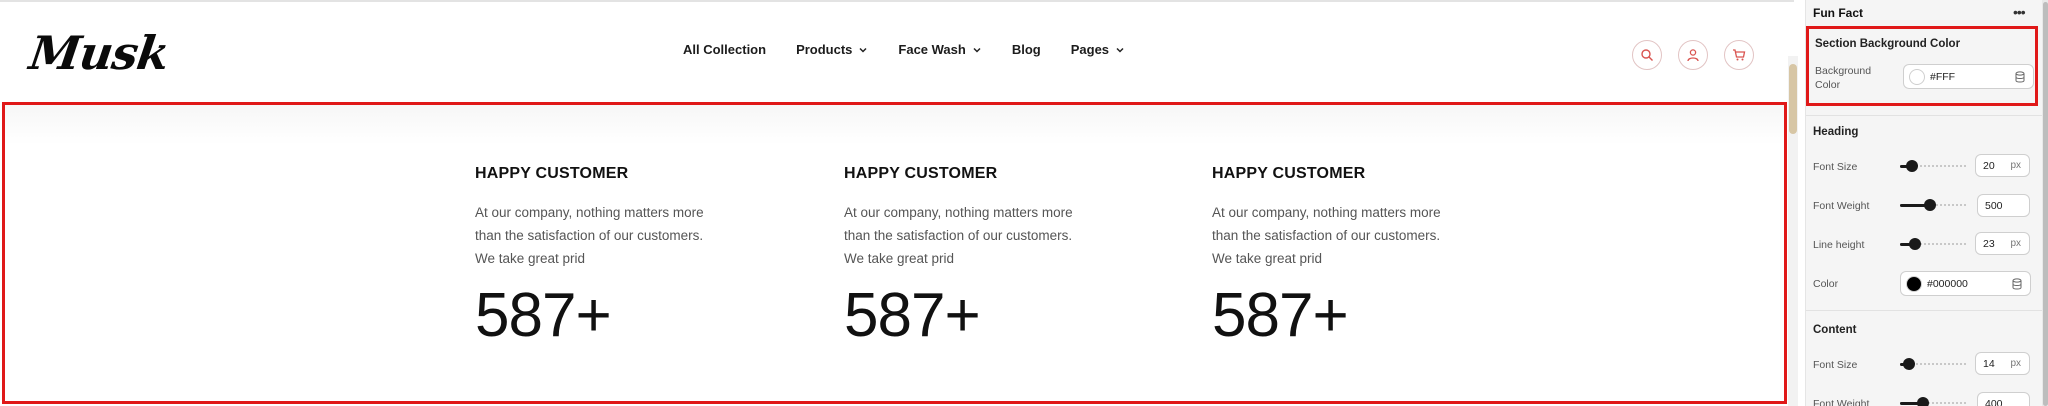 The height and width of the screenshot is (406, 2048). I want to click on input-value: 400, so click(1994, 401).